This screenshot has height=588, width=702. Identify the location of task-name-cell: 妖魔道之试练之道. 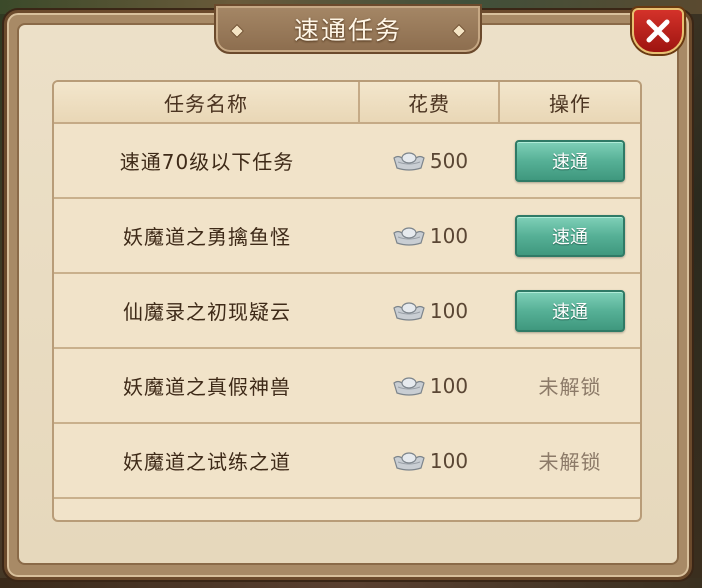
(207, 460).